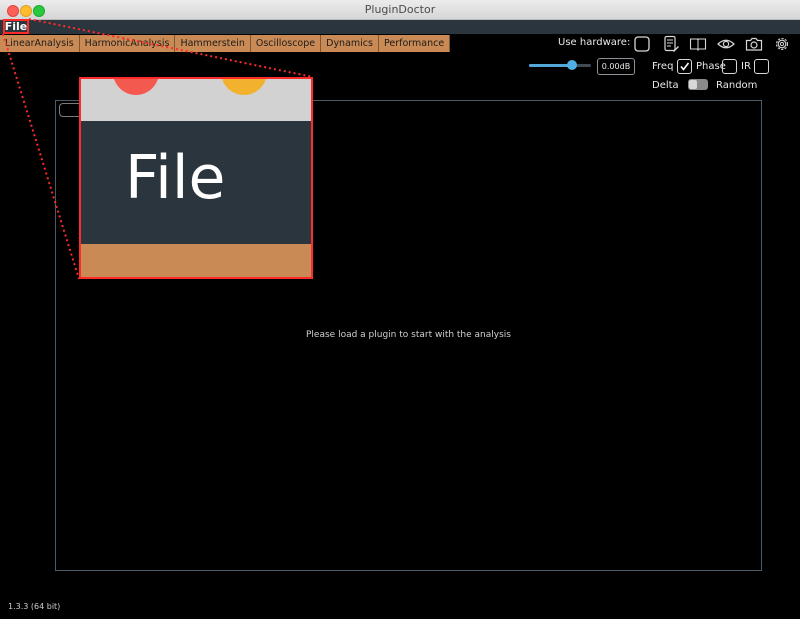 The width and height of the screenshot is (800, 619). What do you see at coordinates (726, 44) in the screenshot?
I see `eye-icon` at bounding box center [726, 44].